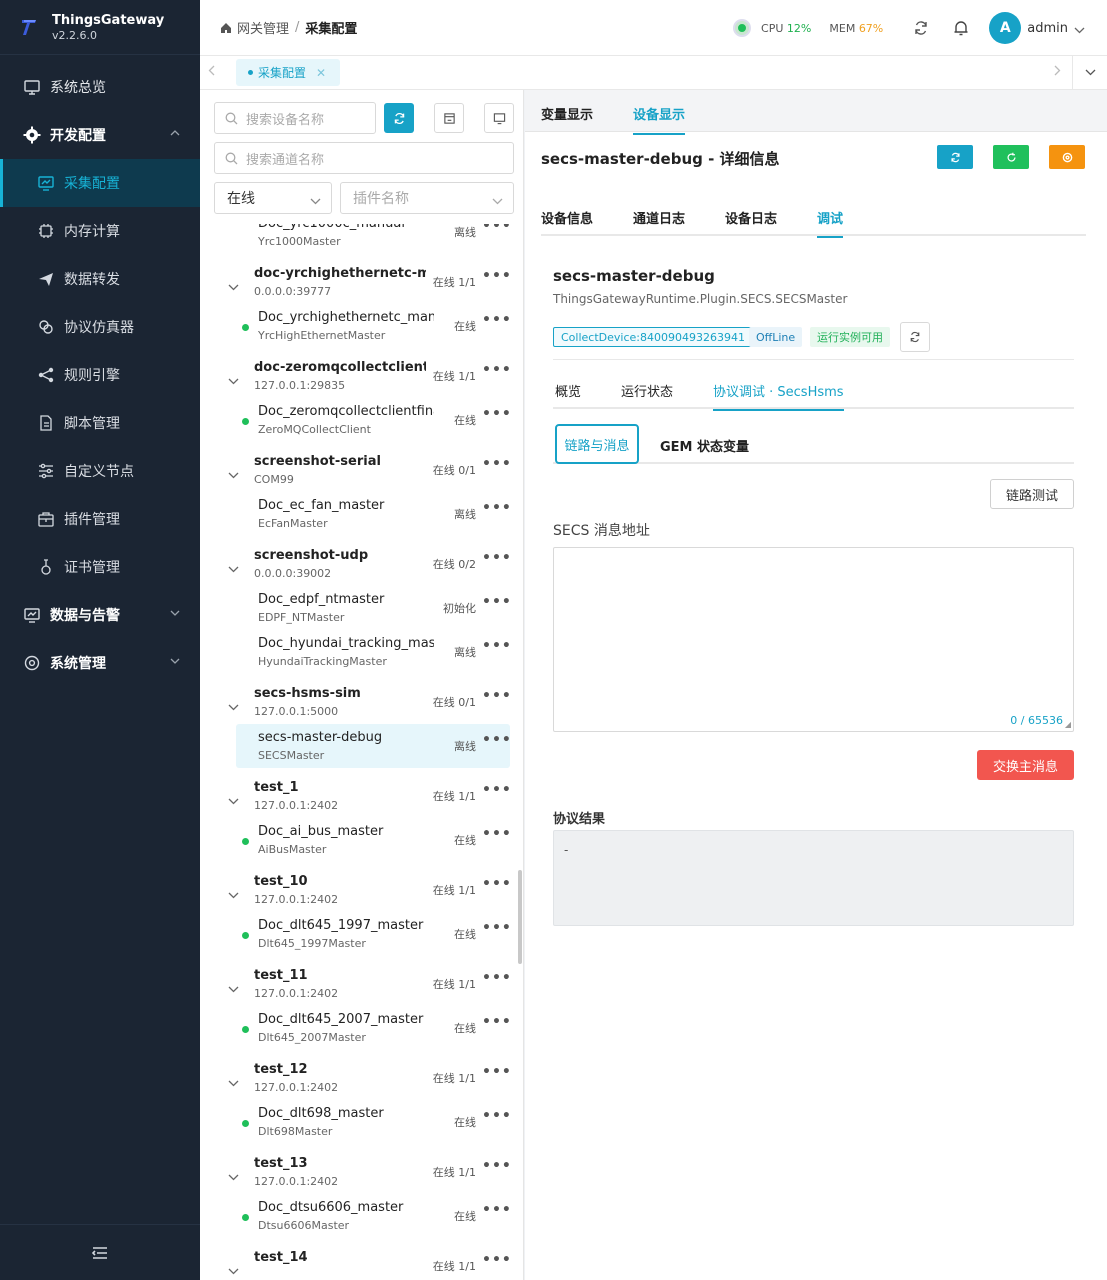 This screenshot has height=1280, width=1107. I want to click on link-test-button: 链路测试, so click(1032, 494).